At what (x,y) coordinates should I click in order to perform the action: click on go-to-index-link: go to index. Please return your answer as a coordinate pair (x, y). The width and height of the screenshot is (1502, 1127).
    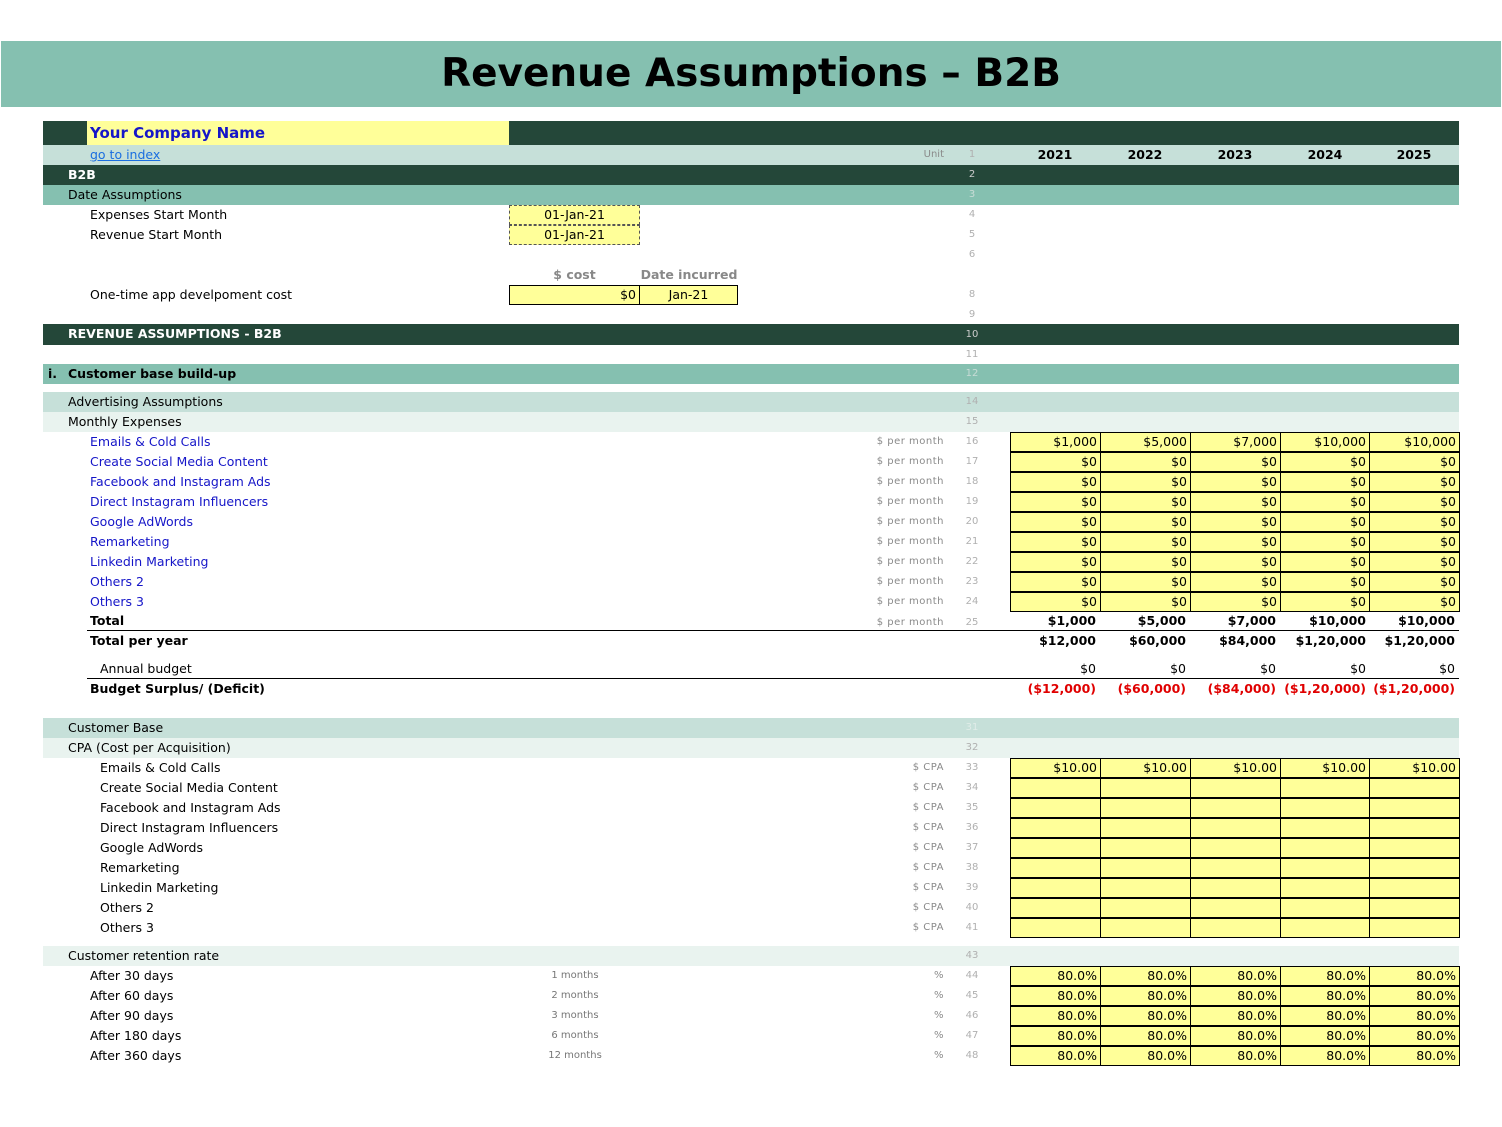
    Looking at the image, I should click on (125, 155).